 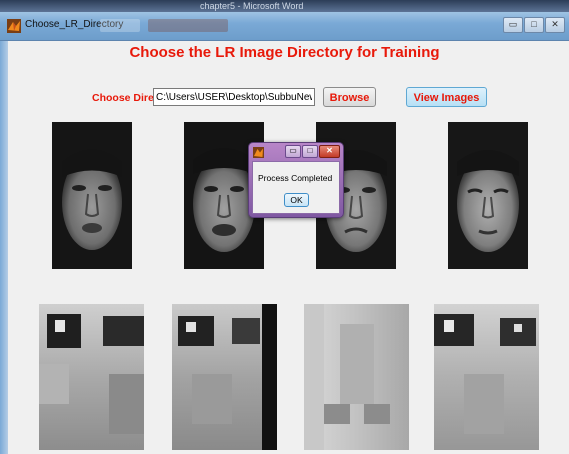 I want to click on ok-button: OK, so click(x=296, y=200).